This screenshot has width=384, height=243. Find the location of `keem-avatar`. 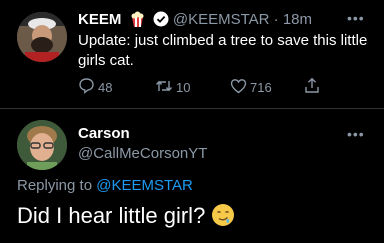

keem-avatar is located at coordinates (42, 37).